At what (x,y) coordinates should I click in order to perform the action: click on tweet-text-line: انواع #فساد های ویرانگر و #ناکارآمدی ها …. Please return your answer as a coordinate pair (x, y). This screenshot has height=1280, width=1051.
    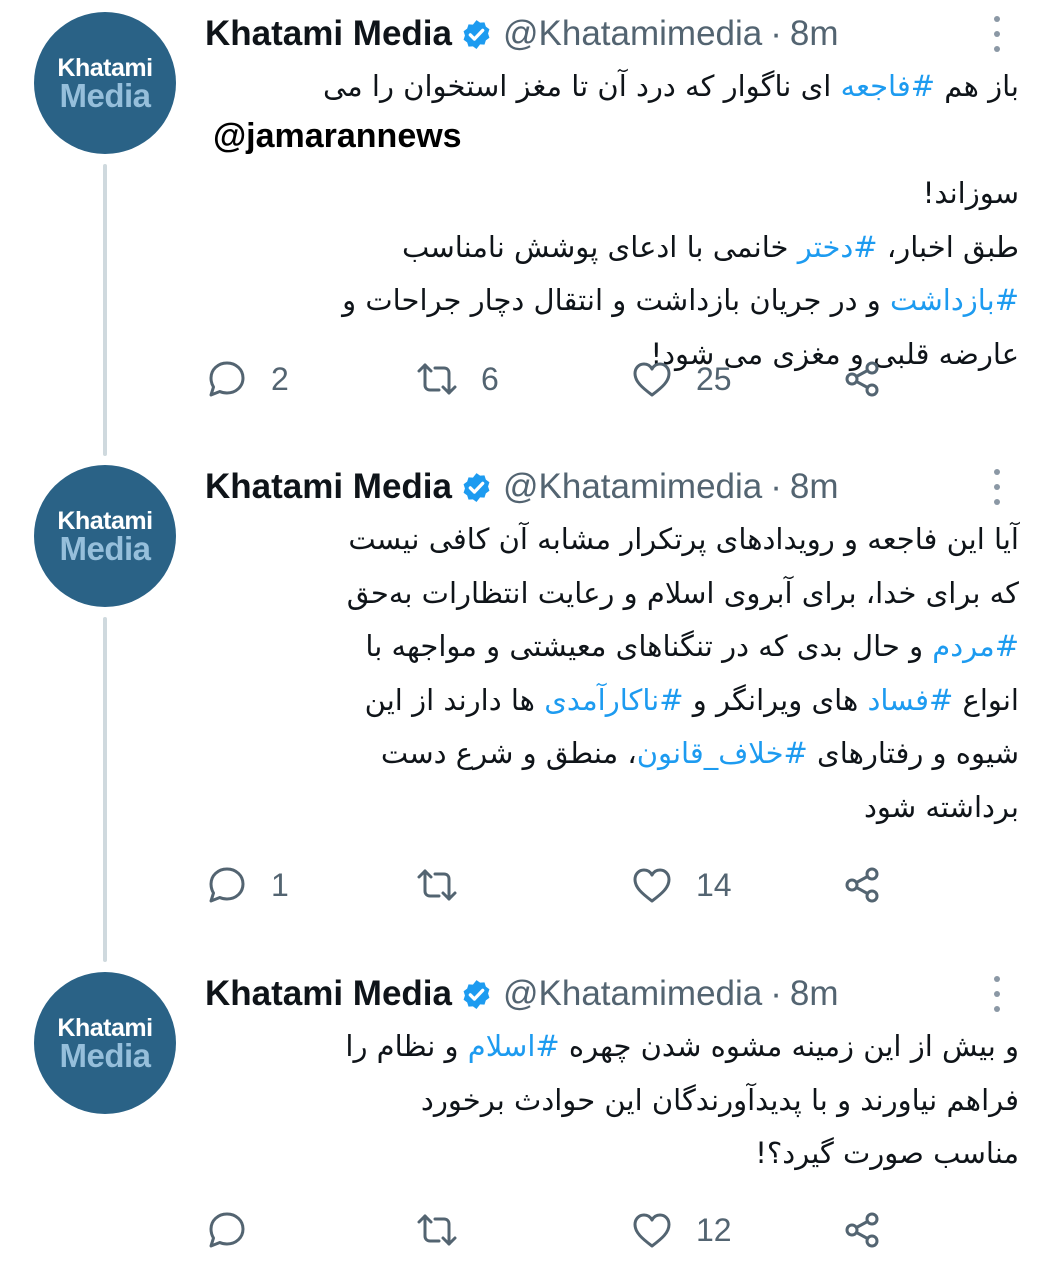
    Looking at the image, I should click on (691, 699).